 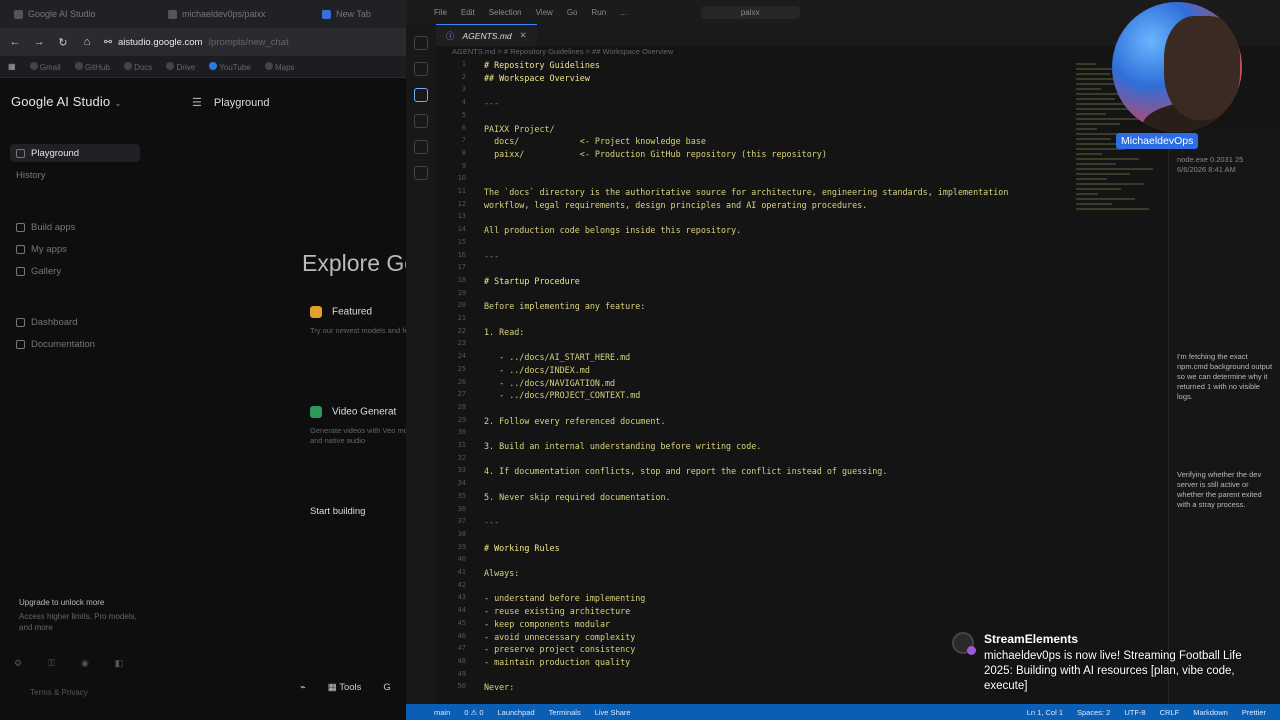 What do you see at coordinates (1134, 712) in the screenshot?
I see `encoding: UTF-8` at bounding box center [1134, 712].